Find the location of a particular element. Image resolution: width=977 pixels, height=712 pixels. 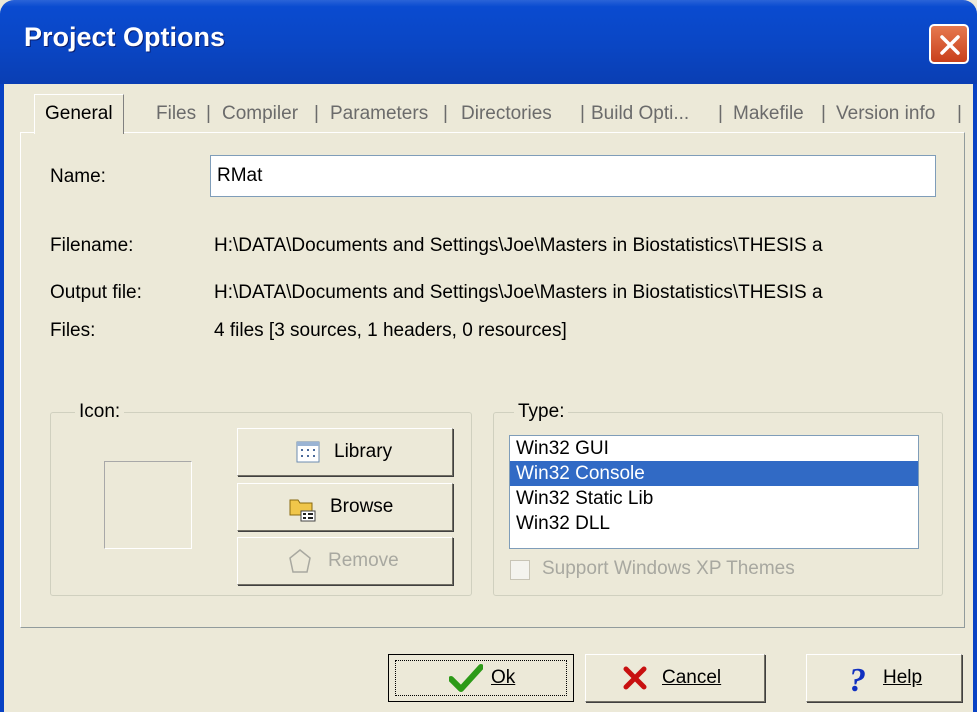

library-label: Library is located at coordinates (363, 451).